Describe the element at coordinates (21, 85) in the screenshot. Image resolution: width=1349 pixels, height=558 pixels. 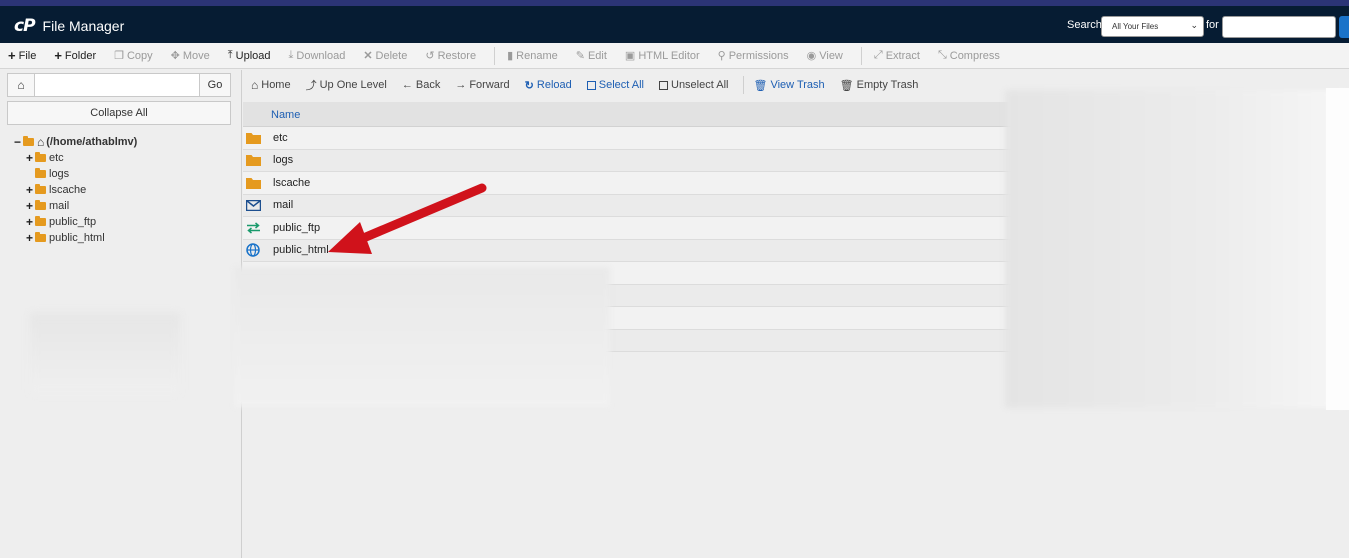
I see `tree-home-button: ⌂` at that location.